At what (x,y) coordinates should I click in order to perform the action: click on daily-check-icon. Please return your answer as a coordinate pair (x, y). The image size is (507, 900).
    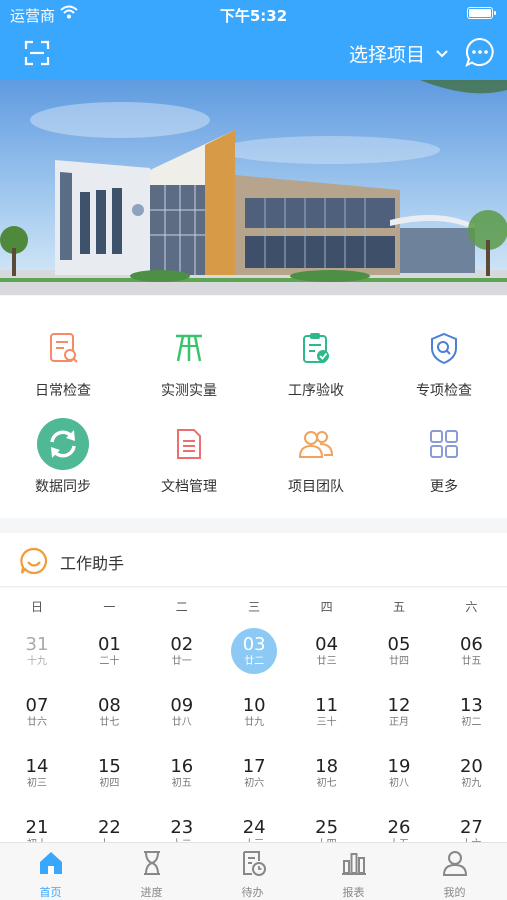
    Looking at the image, I should click on (64, 348).